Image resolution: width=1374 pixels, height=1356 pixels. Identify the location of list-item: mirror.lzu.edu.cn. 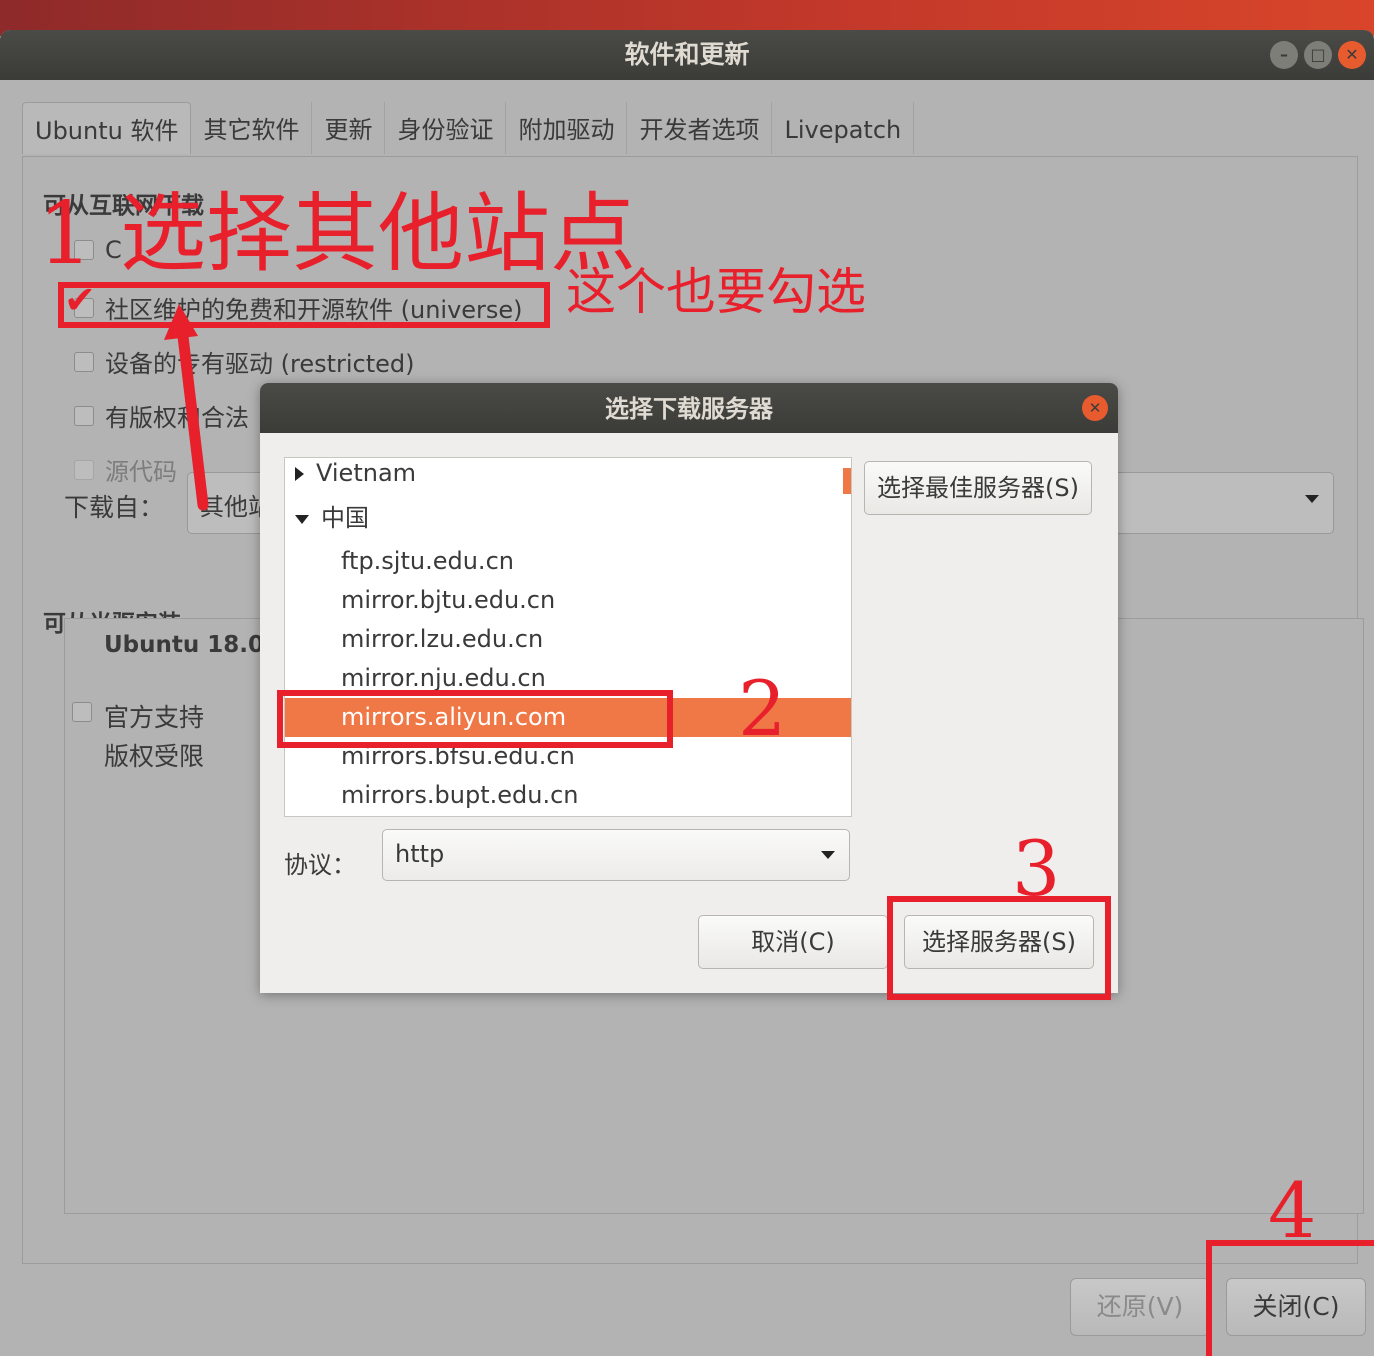
(568, 639).